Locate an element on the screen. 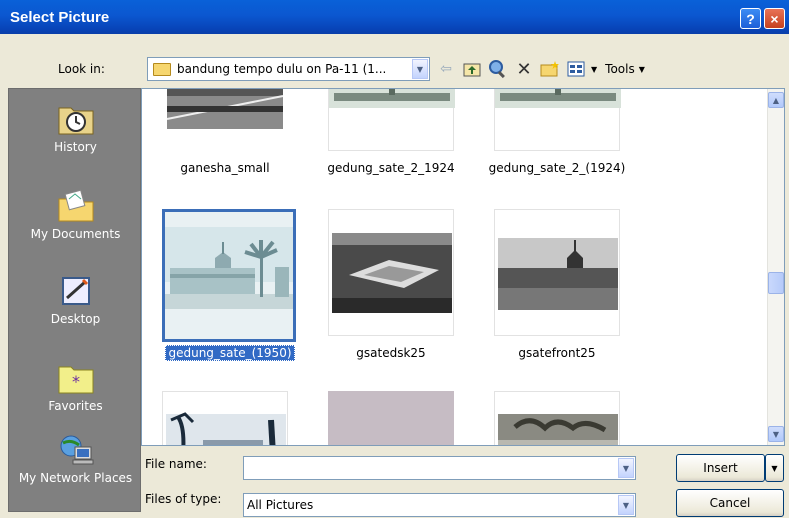  window-title: Select Picture is located at coordinates (60, 17).